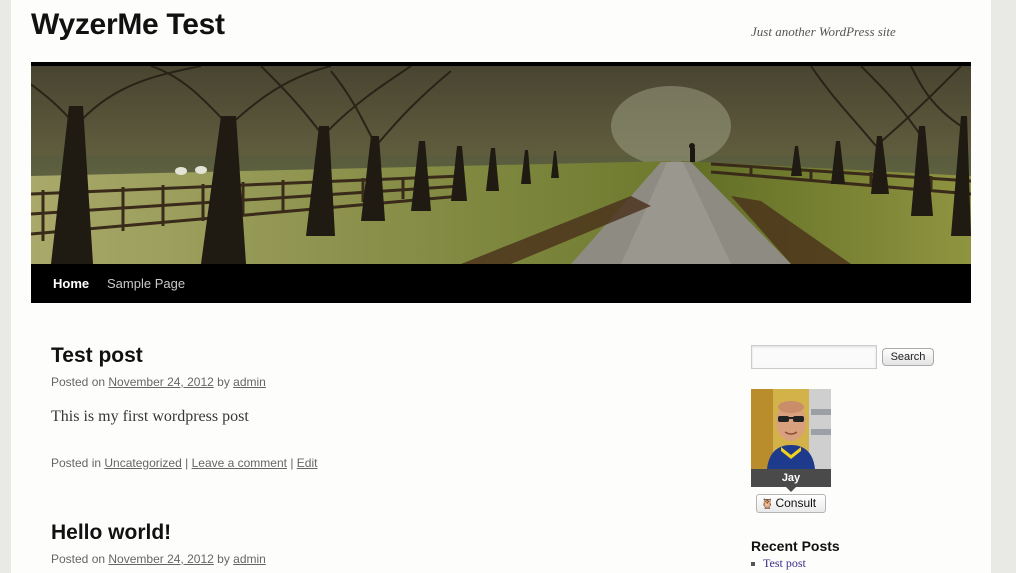 The image size is (1016, 573). What do you see at coordinates (814, 357) in the screenshot?
I see `search-input` at bounding box center [814, 357].